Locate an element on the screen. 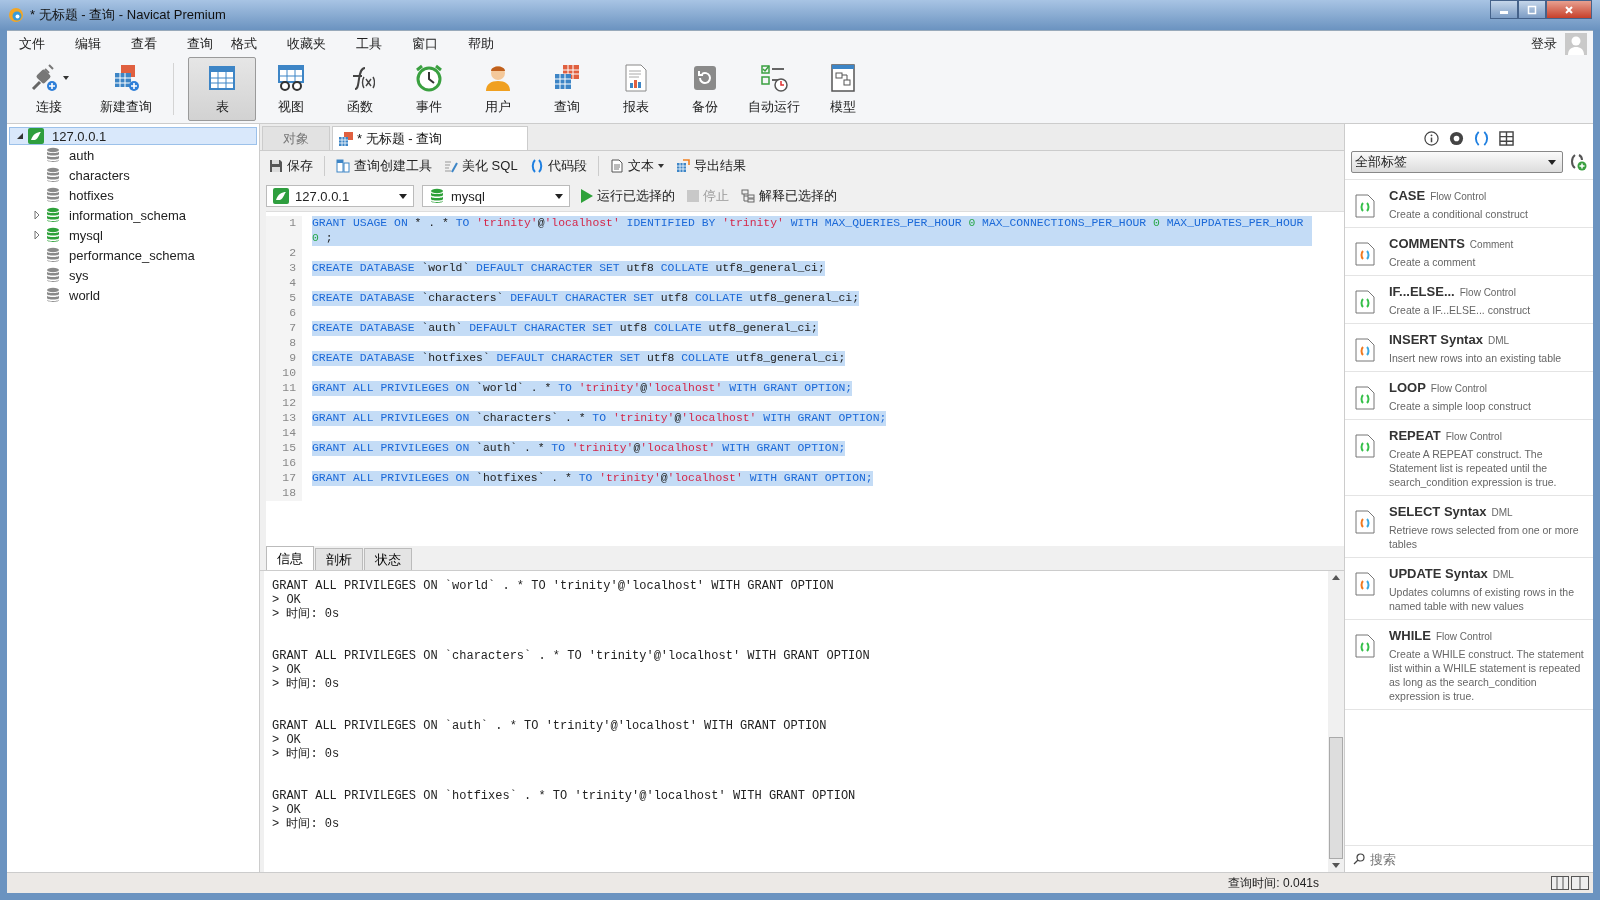 The height and width of the screenshot is (900, 1600). line-number: 6 is located at coordinates (284, 313).